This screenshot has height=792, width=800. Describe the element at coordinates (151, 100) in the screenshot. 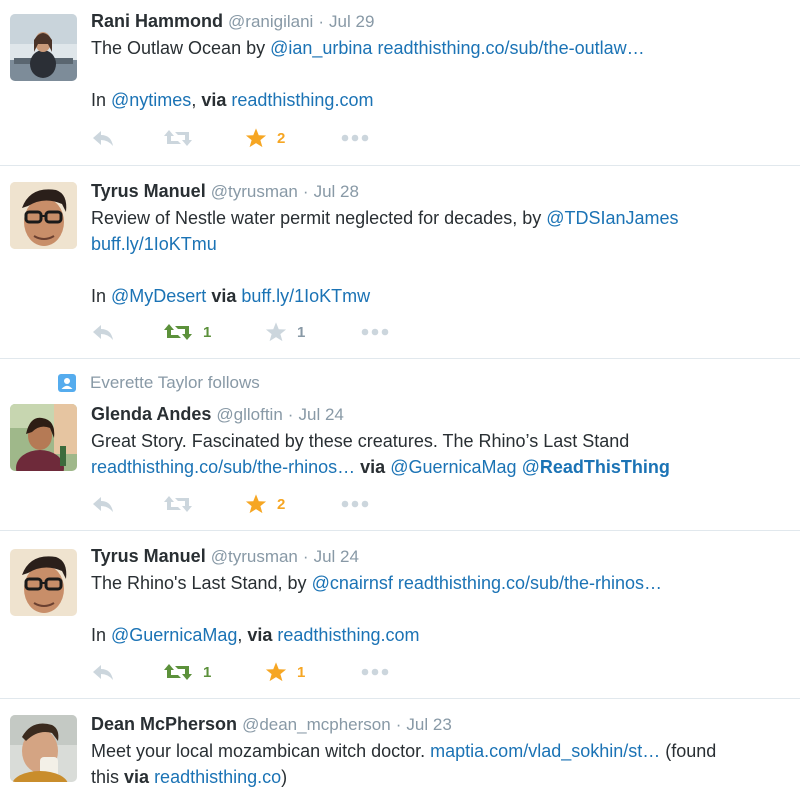

I see `mention-link: @nytimes` at that location.